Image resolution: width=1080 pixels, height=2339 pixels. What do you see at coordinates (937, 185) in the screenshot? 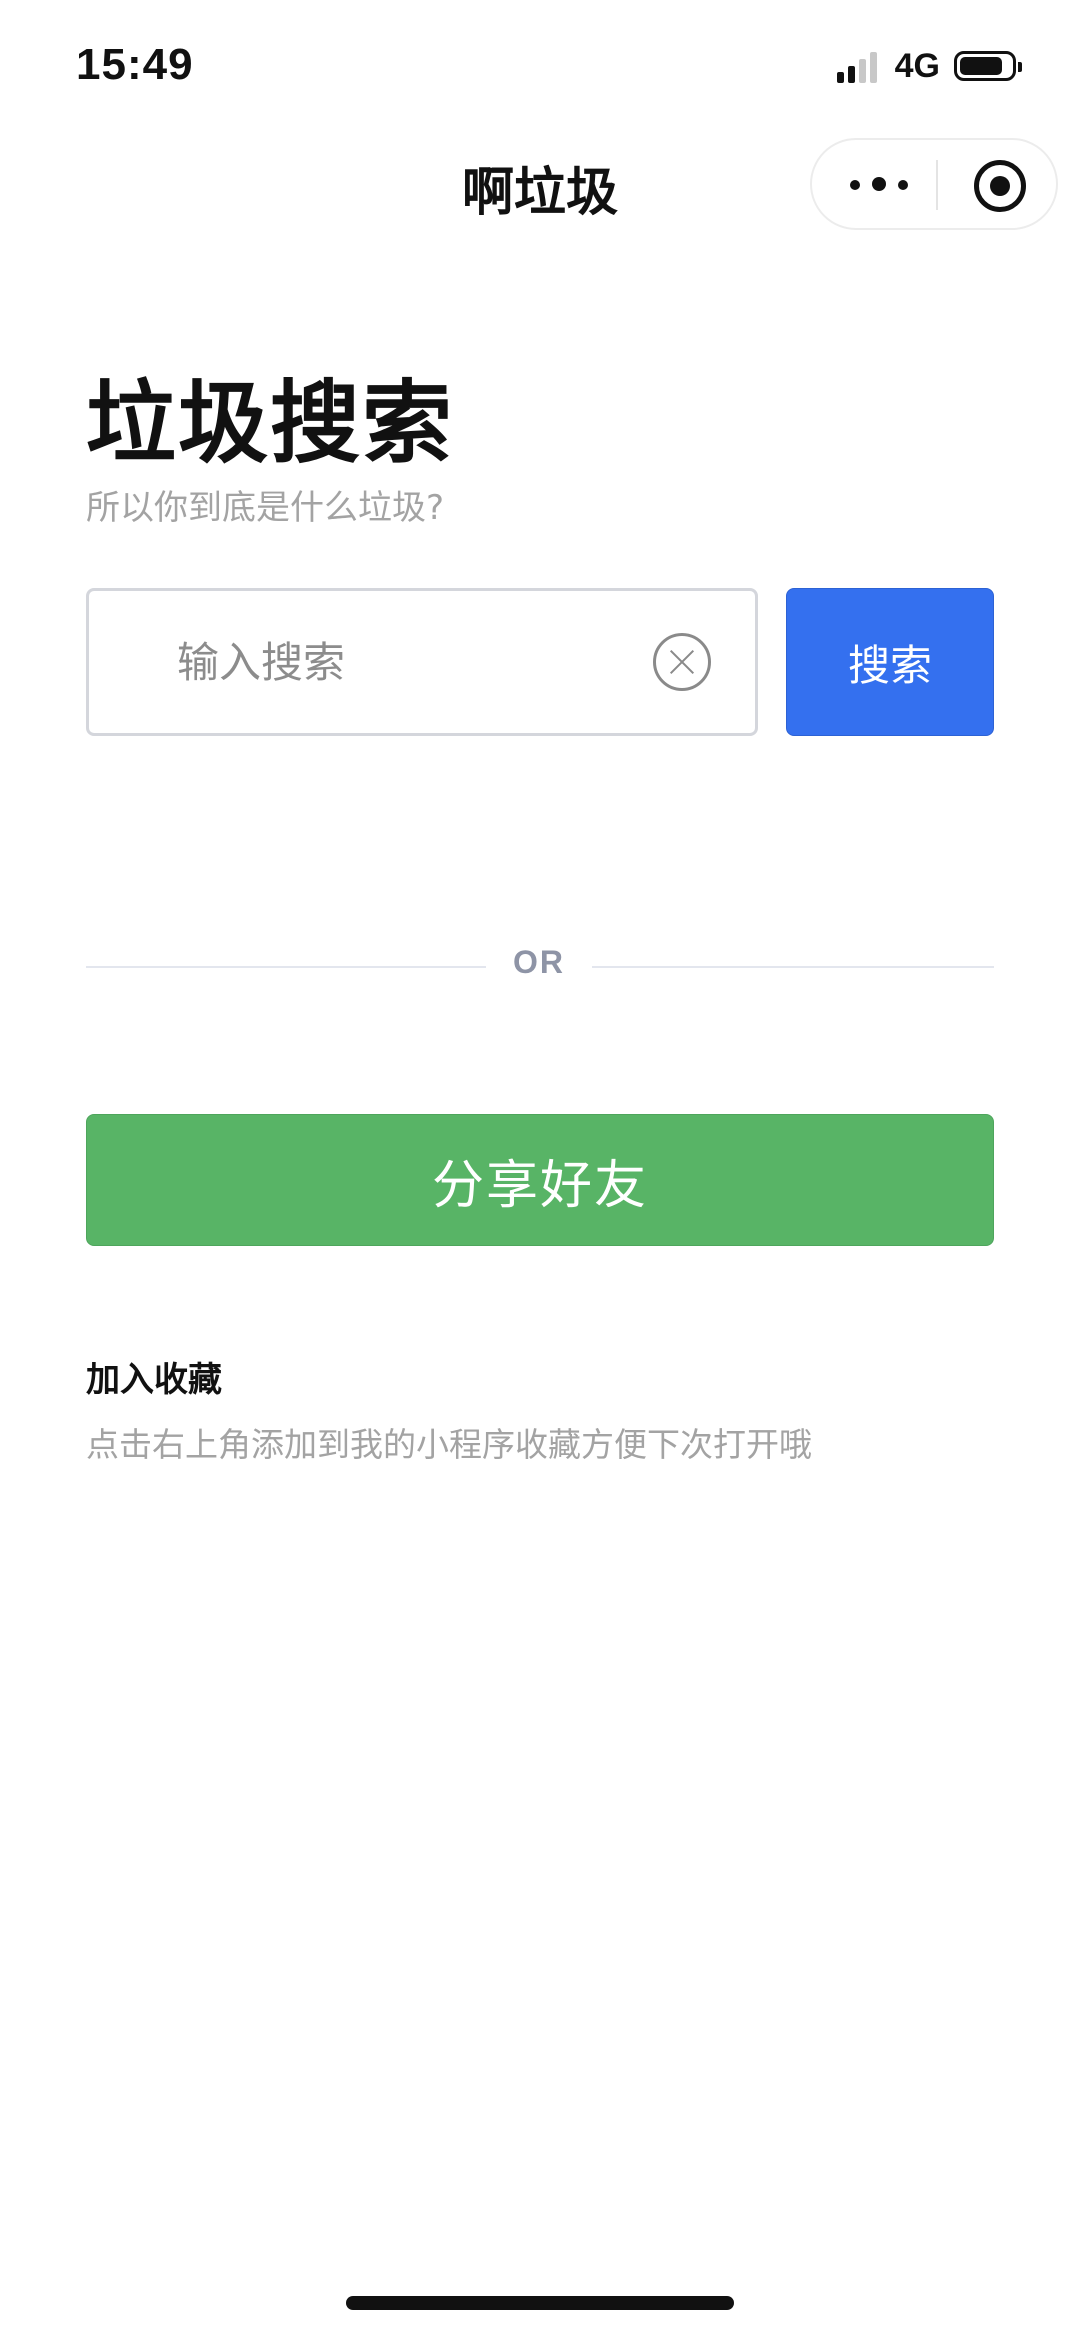
I see `capsule-divider` at bounding box center [937, 185].